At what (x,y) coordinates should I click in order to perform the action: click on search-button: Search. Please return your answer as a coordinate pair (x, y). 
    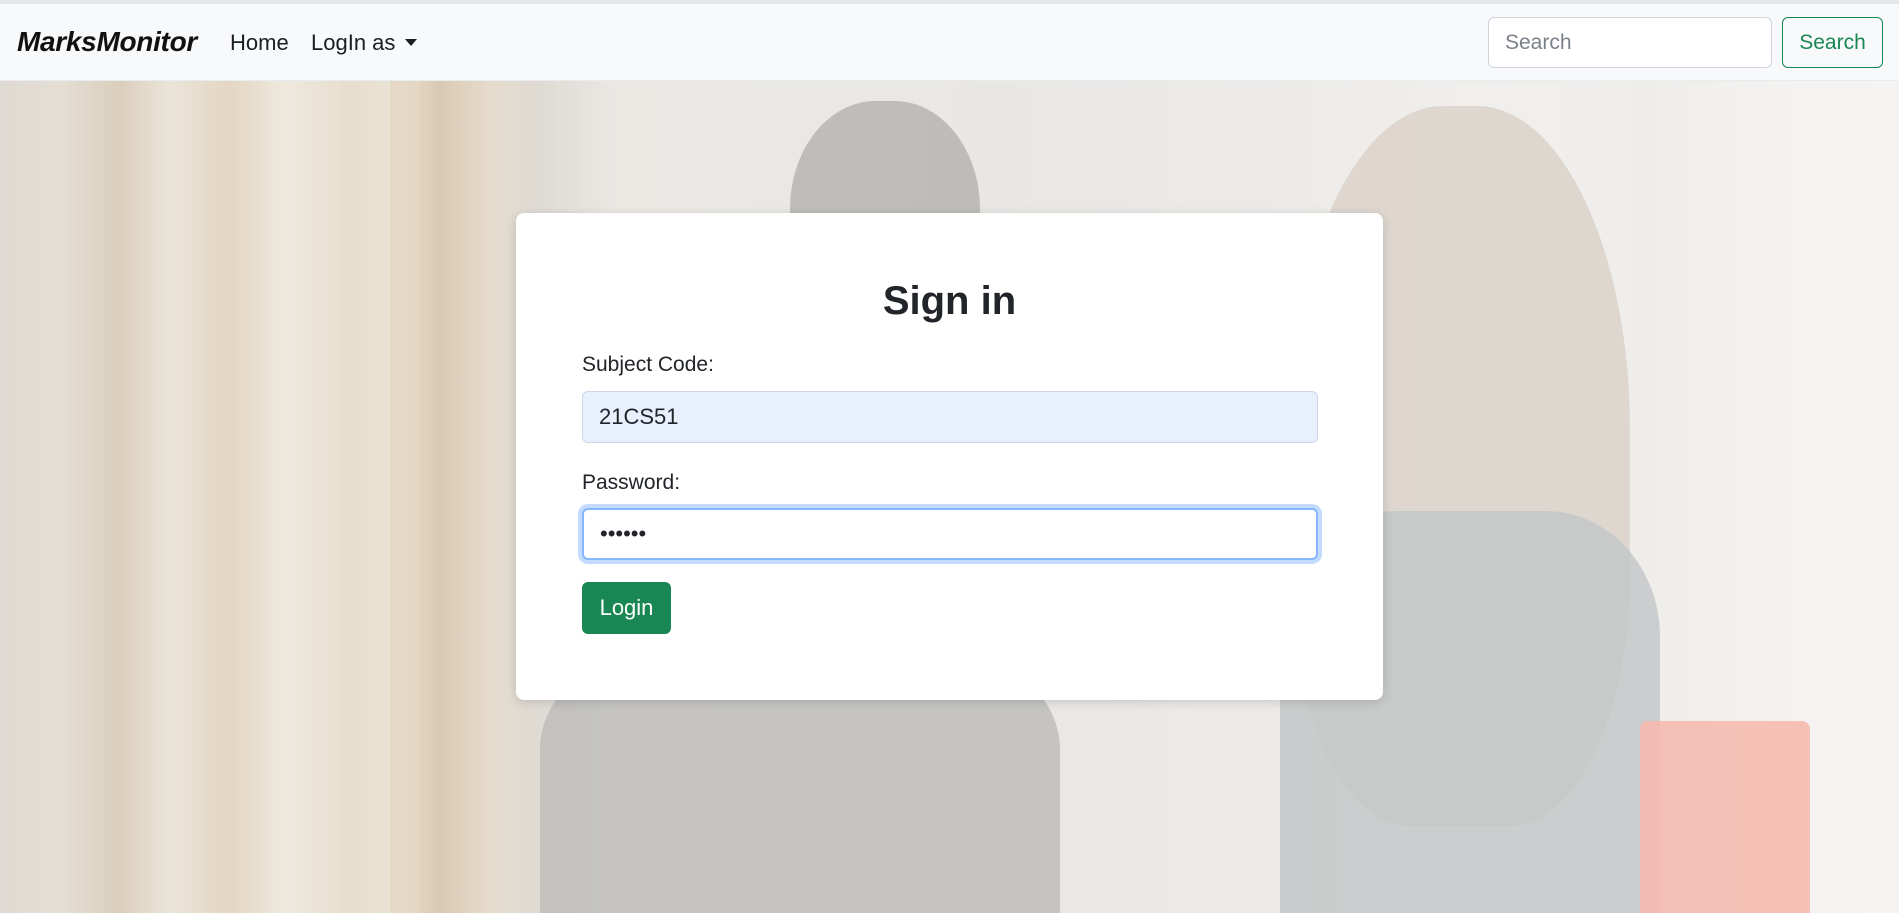
    Looking at the image, I should click on (1832, 42).